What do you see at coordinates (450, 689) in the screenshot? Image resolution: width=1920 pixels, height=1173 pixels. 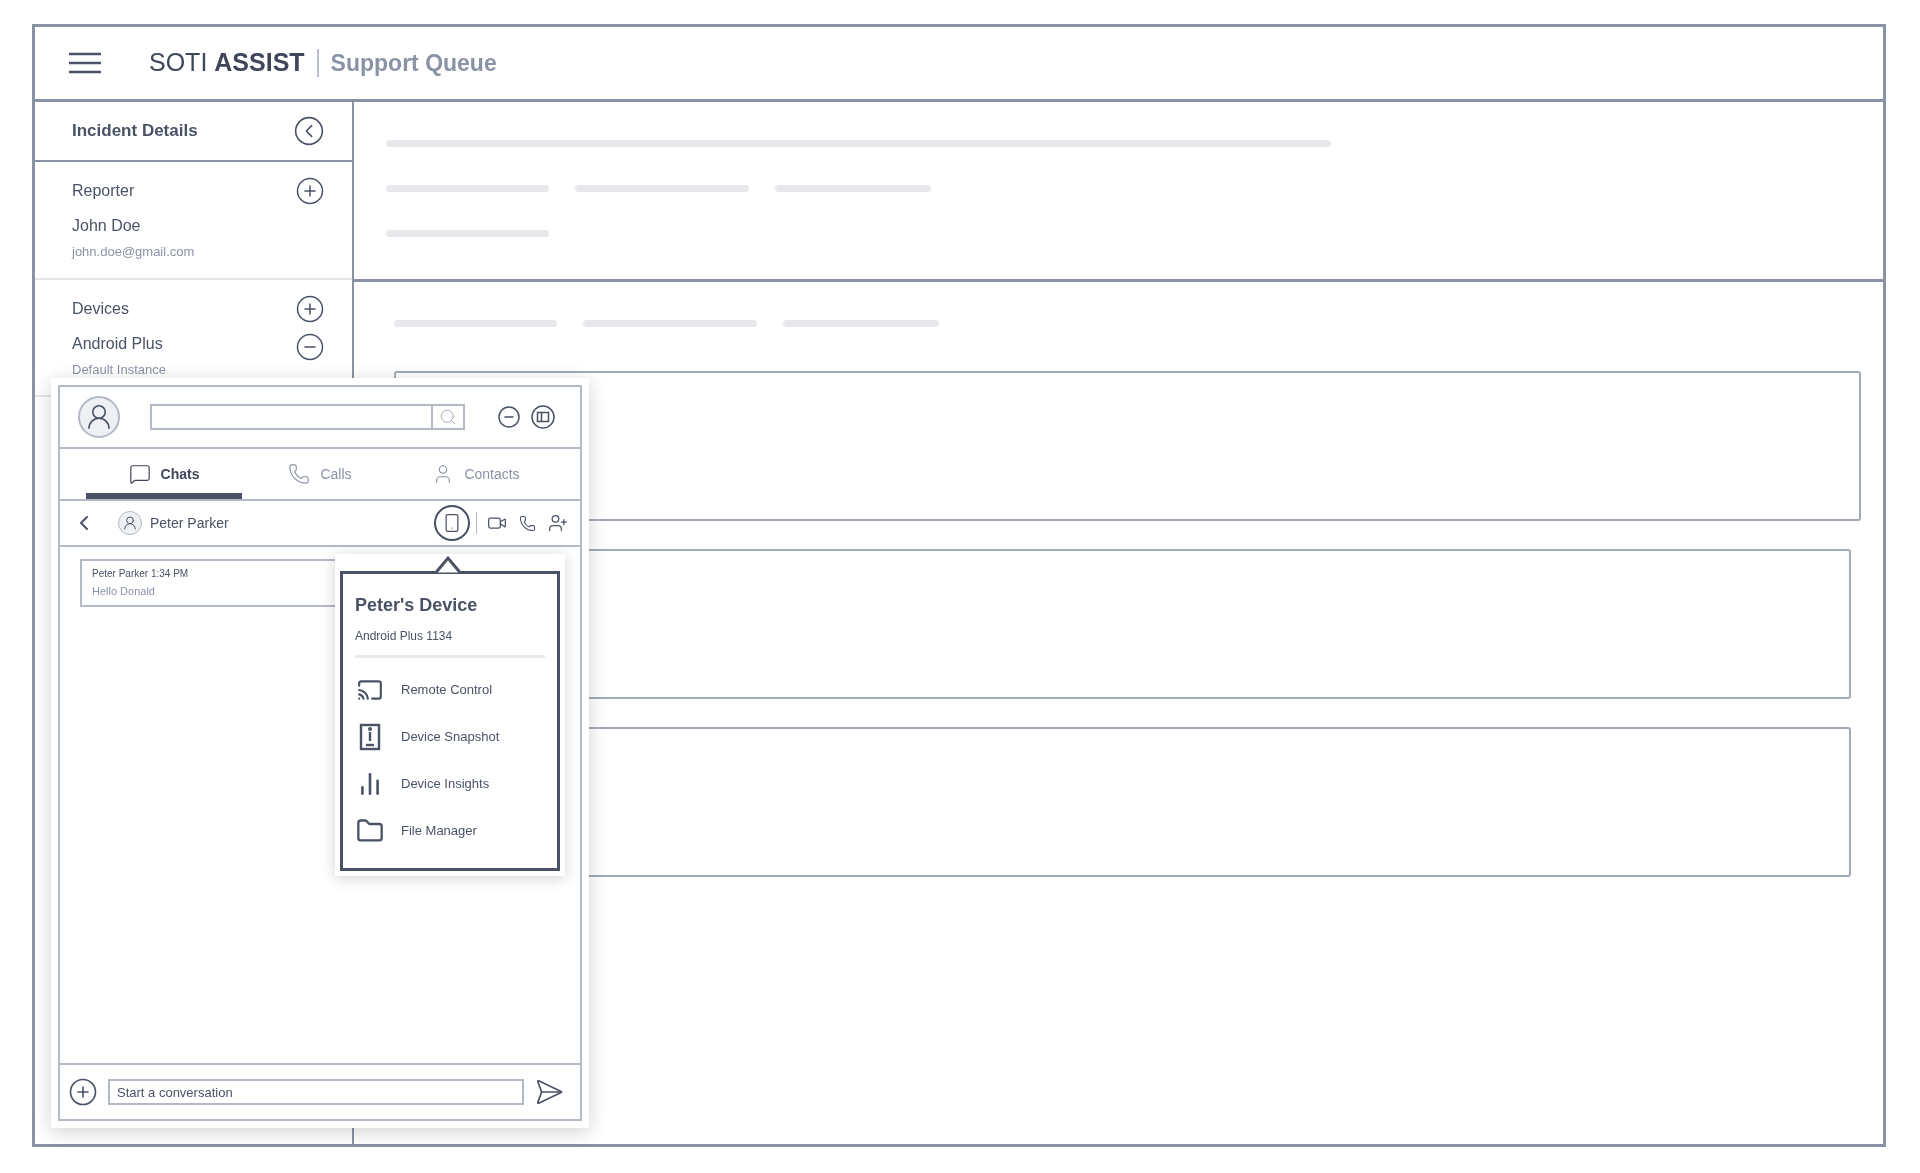 I see `menu-item: Remote Control` at bounding box center [450, 689].